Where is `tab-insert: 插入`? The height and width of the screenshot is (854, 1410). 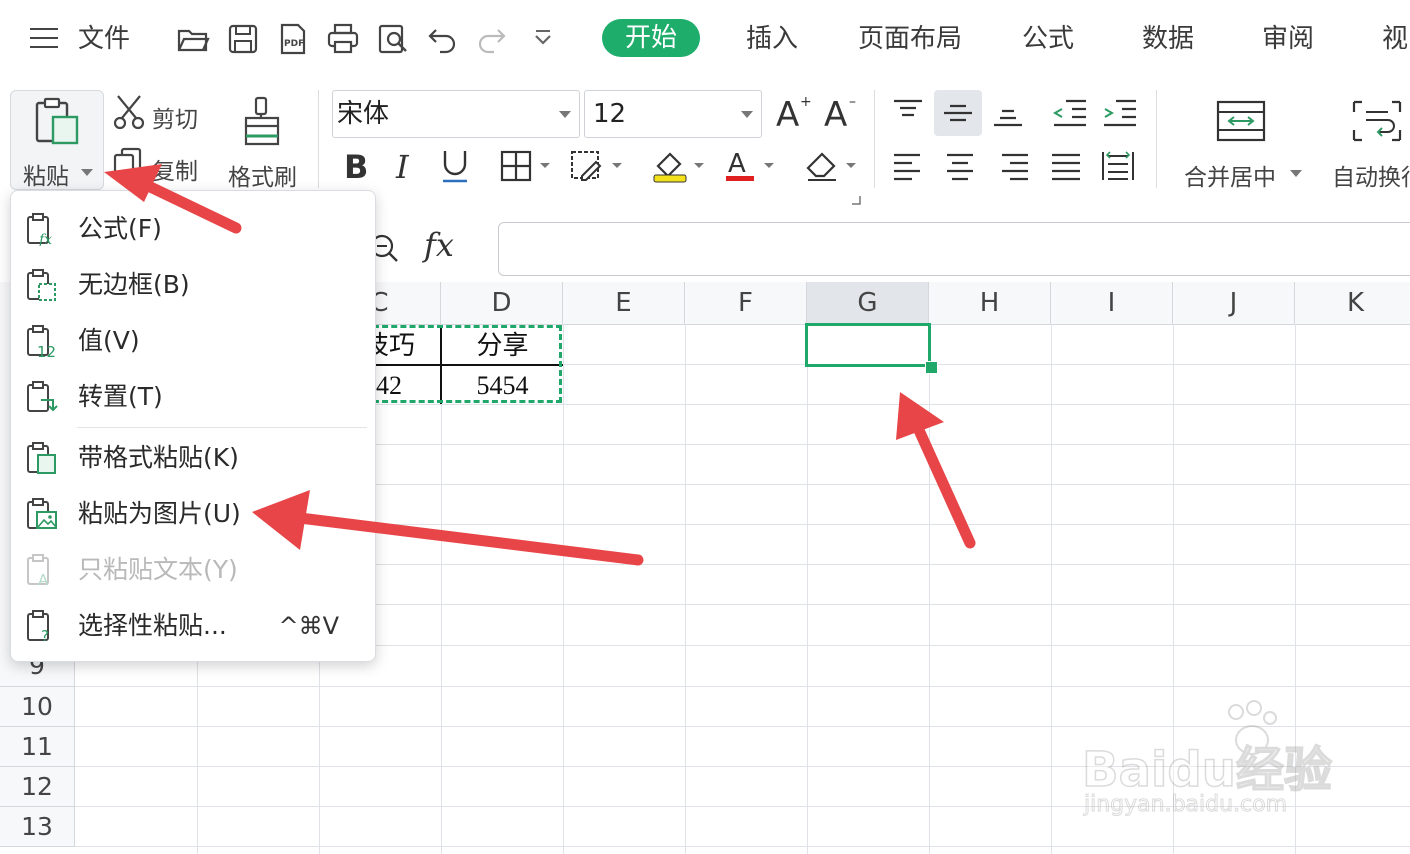 tab-insert: 插入 is located at coordinates (772, 39).